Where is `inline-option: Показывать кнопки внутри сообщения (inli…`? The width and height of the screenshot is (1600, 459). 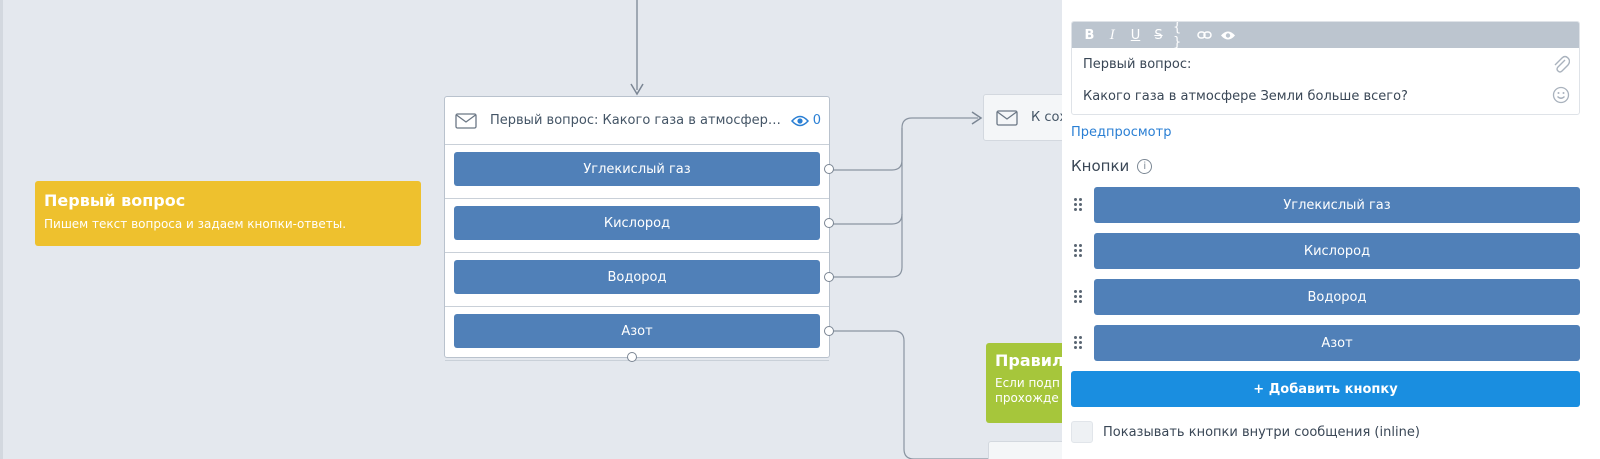 inline-option: Показывать кнопки внутри сообщения (inli… is located at coordinates (1245, 432).